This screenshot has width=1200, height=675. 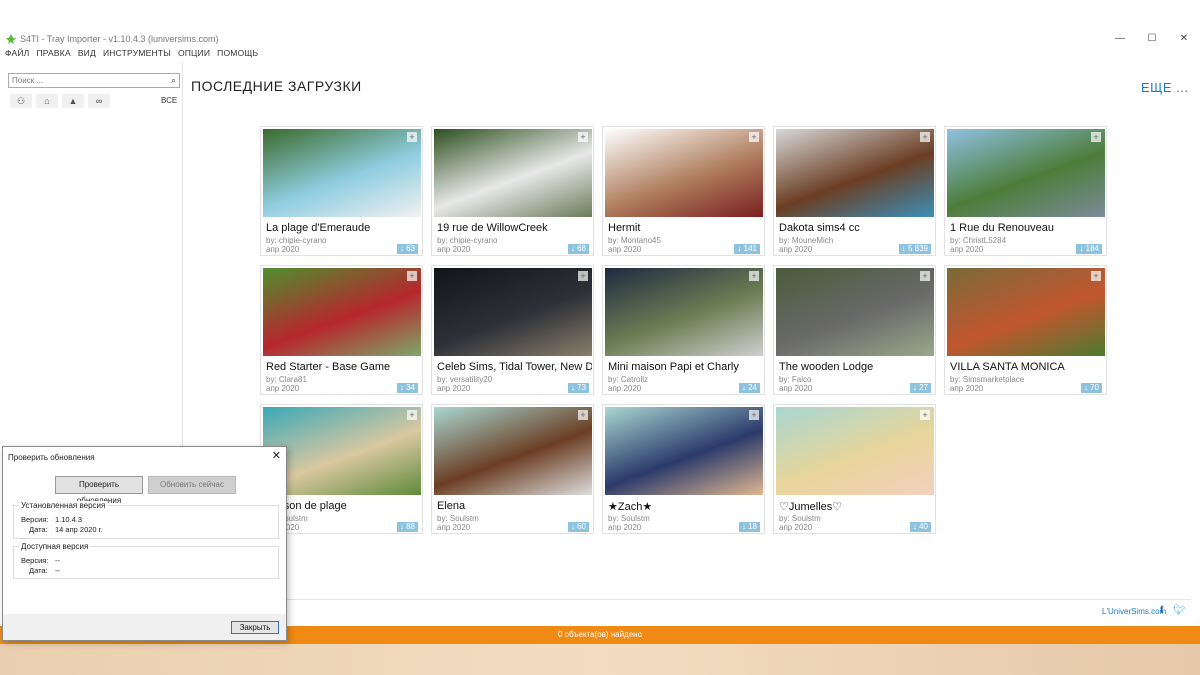 What do you see at coordinates (51, 457) in the screenshot?
I see `dialog-title: Проверить обновления` at bounding box center [51, 457].